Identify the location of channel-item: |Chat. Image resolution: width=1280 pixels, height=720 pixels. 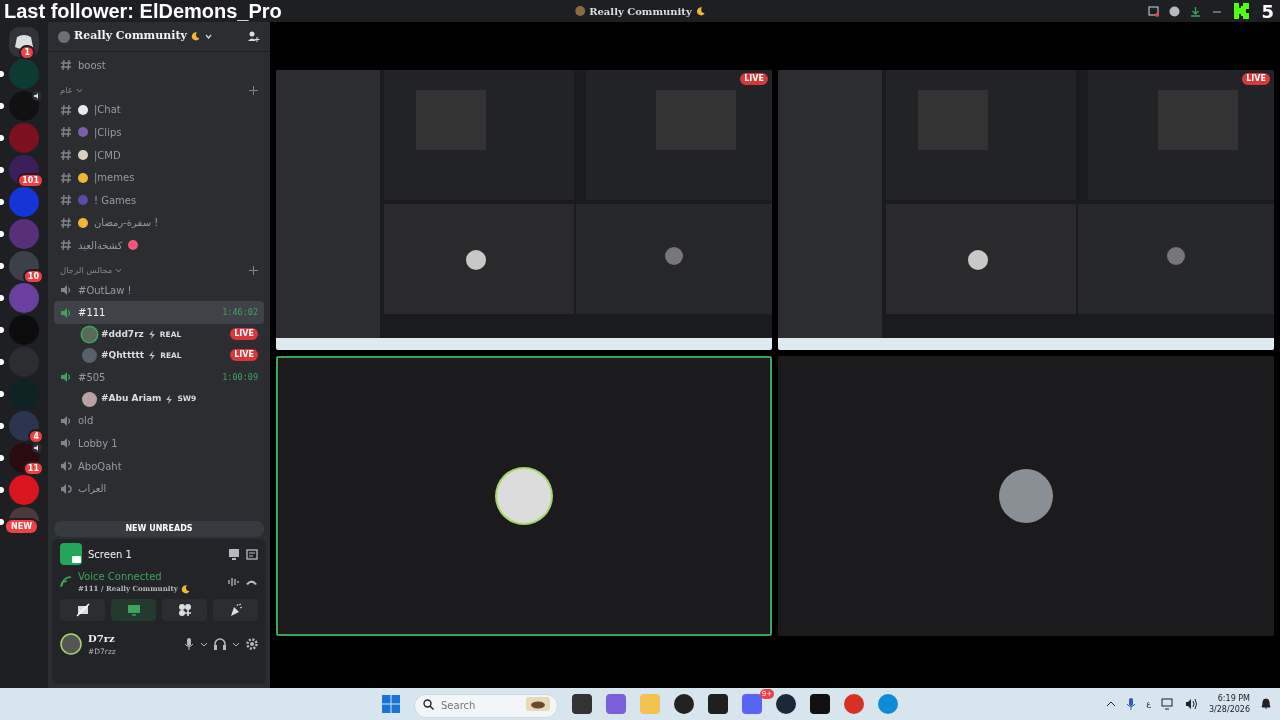
(159, 110).